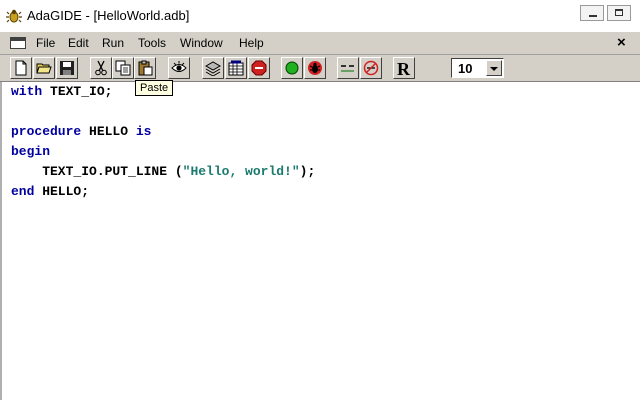 This screenshot has width=640, height=400. Describe the element at coordinates (320, 15) in the screenshot. I see `title-bar: AdaGIDE - [HelloWorld.adb]` at that location.